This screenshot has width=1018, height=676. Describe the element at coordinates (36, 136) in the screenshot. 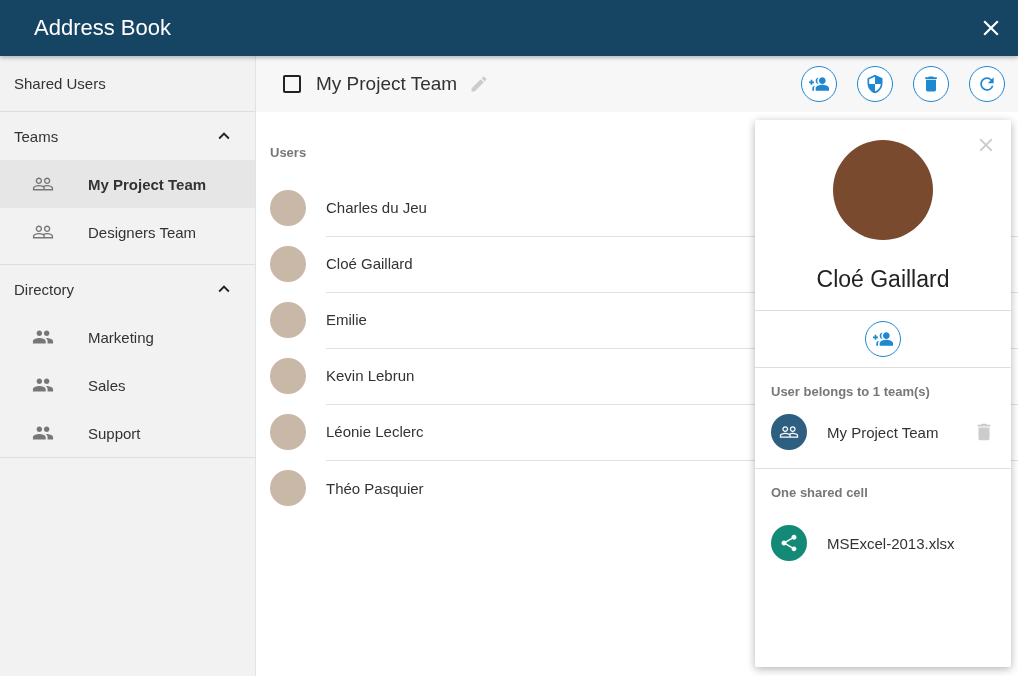

I see `section-title: Teams` at that location.